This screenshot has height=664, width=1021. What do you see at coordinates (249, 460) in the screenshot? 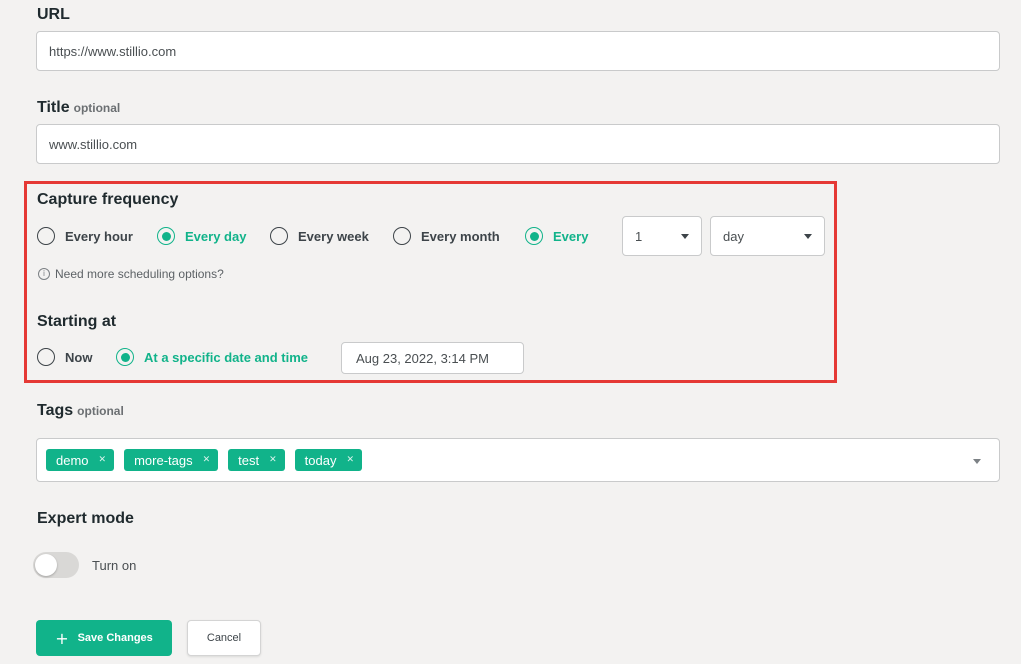
I see `tag-chip-label: test` at bounding box center [249, 460].